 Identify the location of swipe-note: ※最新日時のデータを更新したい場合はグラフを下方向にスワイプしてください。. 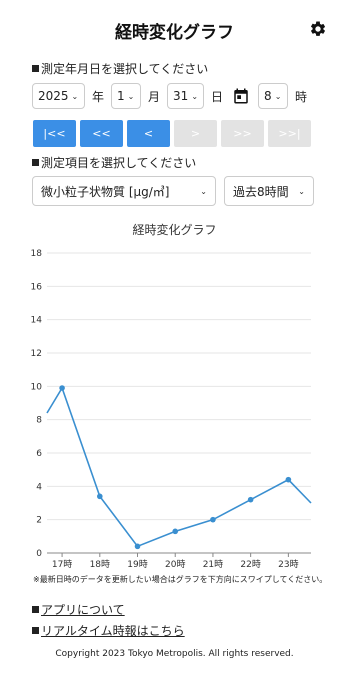
(180, 579).